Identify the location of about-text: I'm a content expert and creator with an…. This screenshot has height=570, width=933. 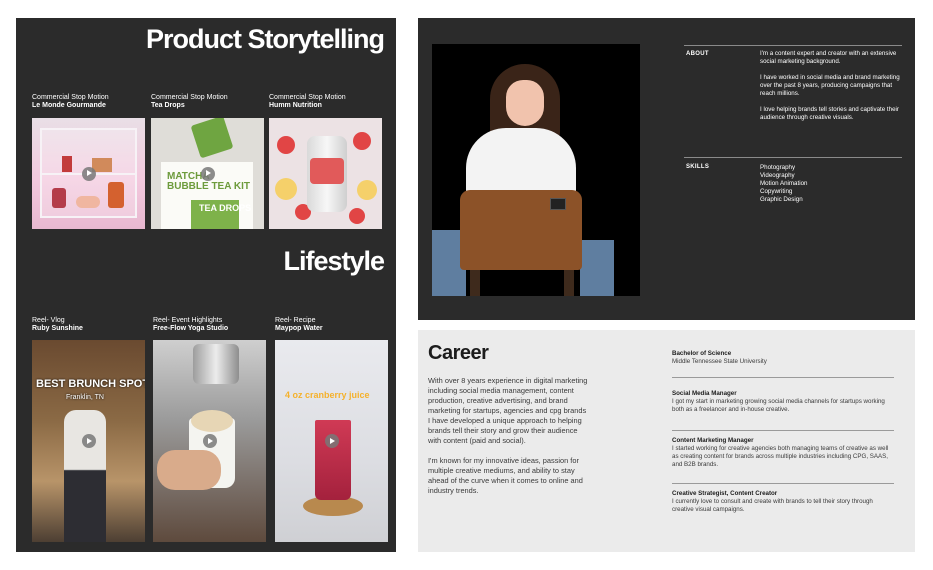
(833, 90).